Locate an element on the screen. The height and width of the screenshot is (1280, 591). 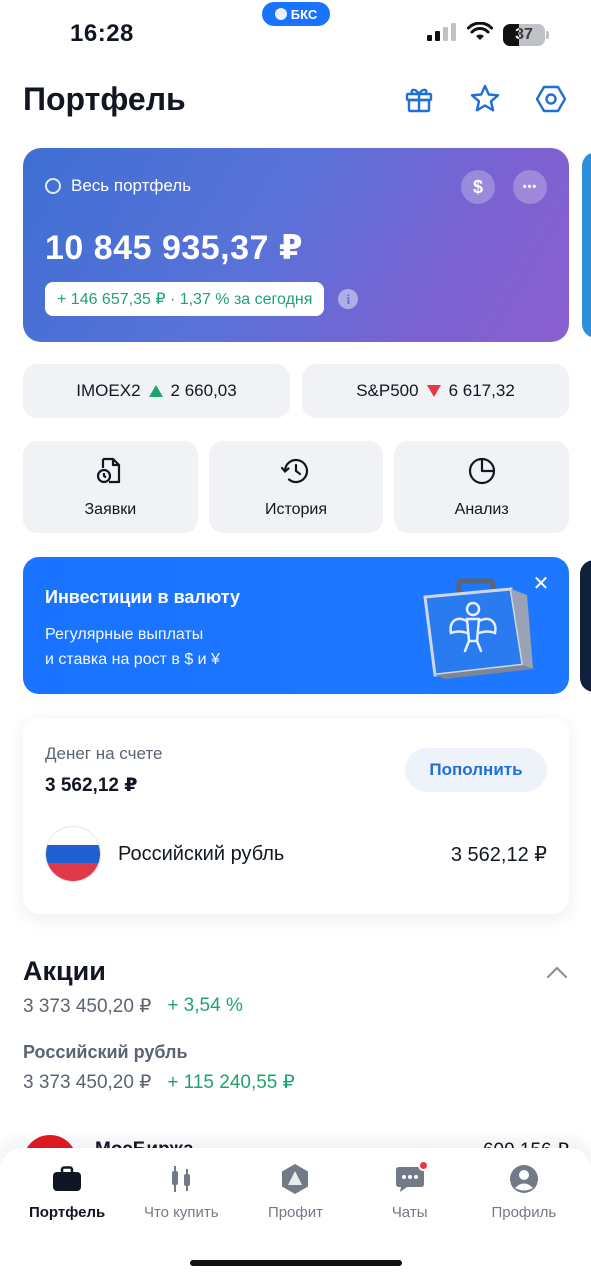
wifi-icon is located at coordinates (480, 34).